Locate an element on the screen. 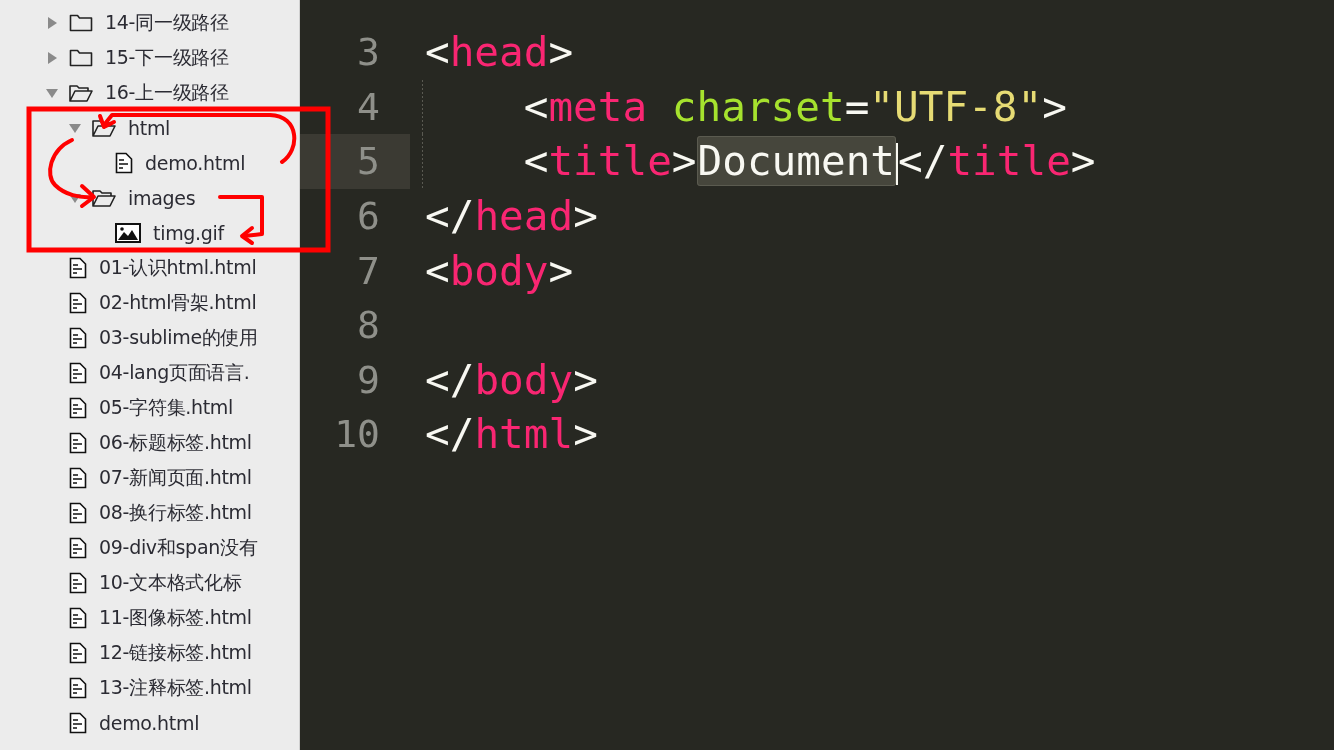 The width and height of the screenshot is (1334, 750). file-name: 13-注释标签.html is located at coordinates (175, 687).